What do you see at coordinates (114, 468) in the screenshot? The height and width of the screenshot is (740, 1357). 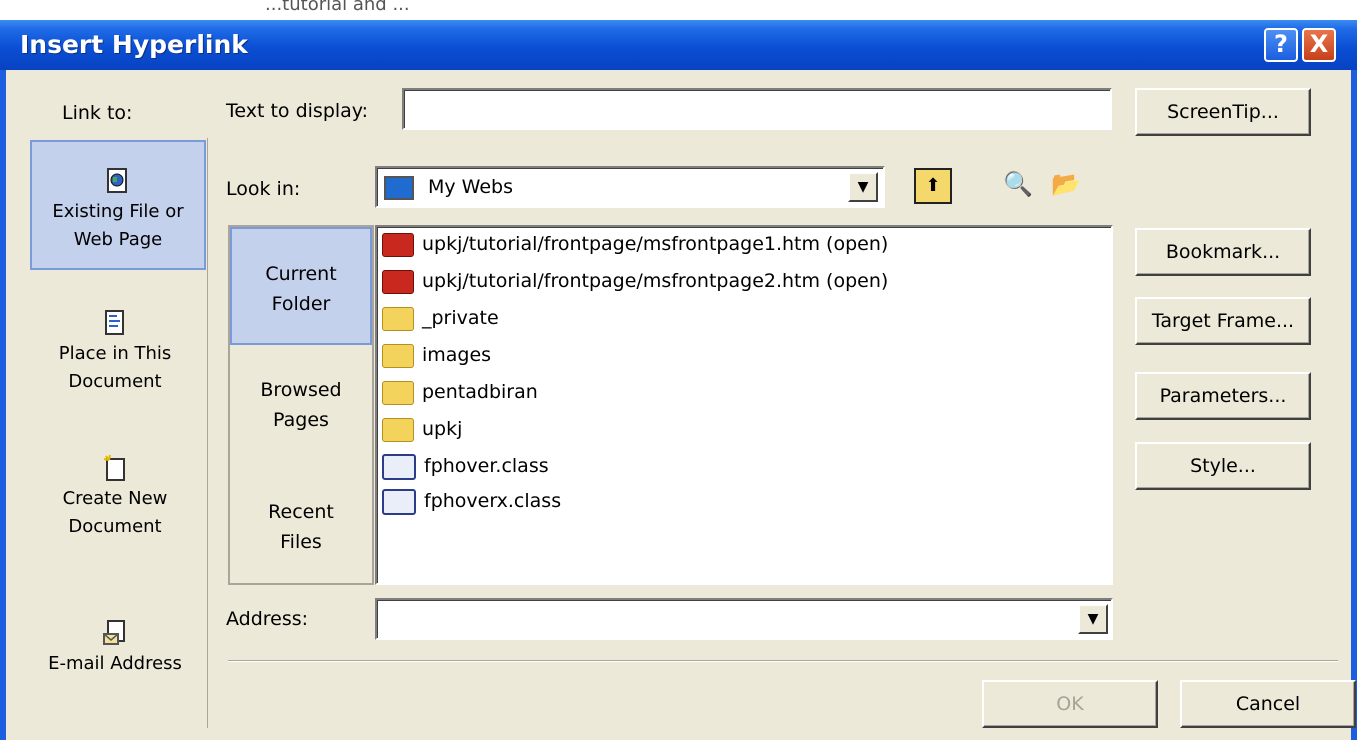 I see `new-document-icon` at bounding box center [114, 468].